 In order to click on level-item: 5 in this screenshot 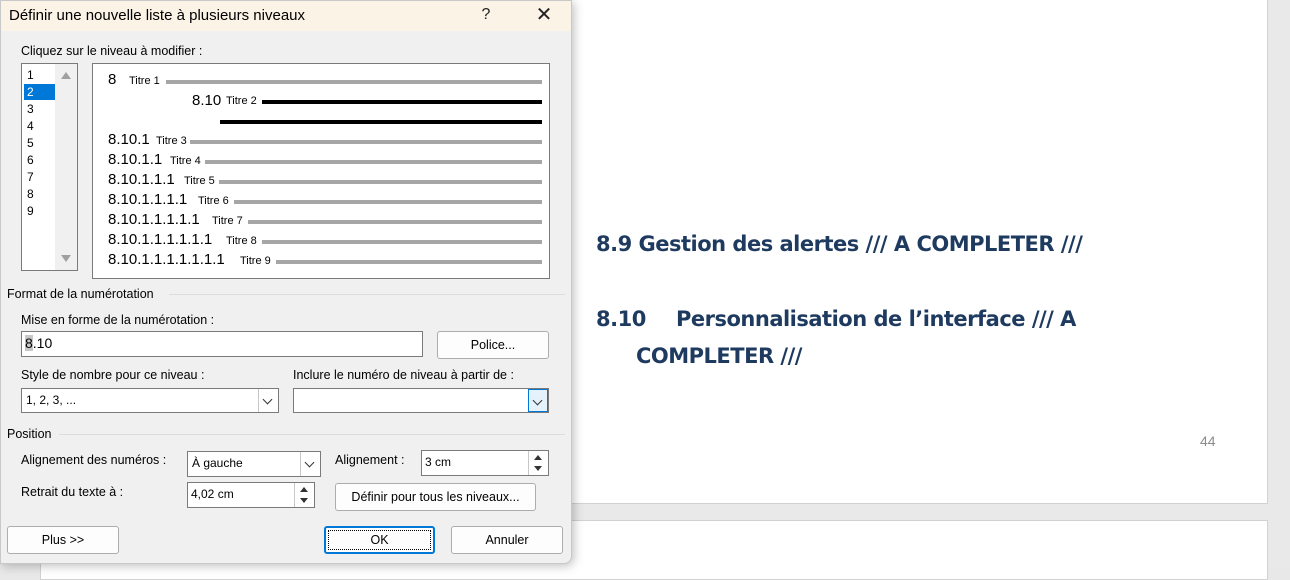, I will do `click(40, 143)`.